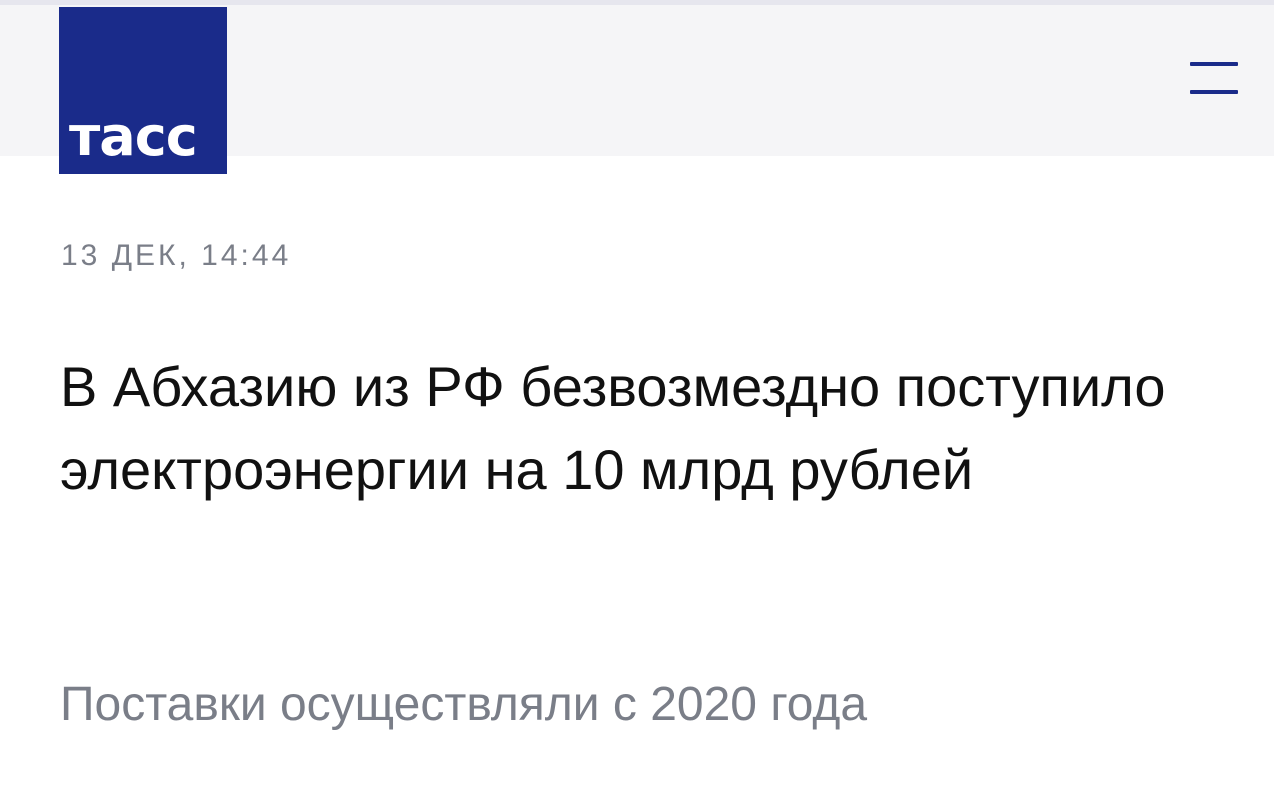 The image size is (1274, 809). Describe the element at coordinates (133, 136) in the screenshot. I see `logo-text: тасс` at that location.